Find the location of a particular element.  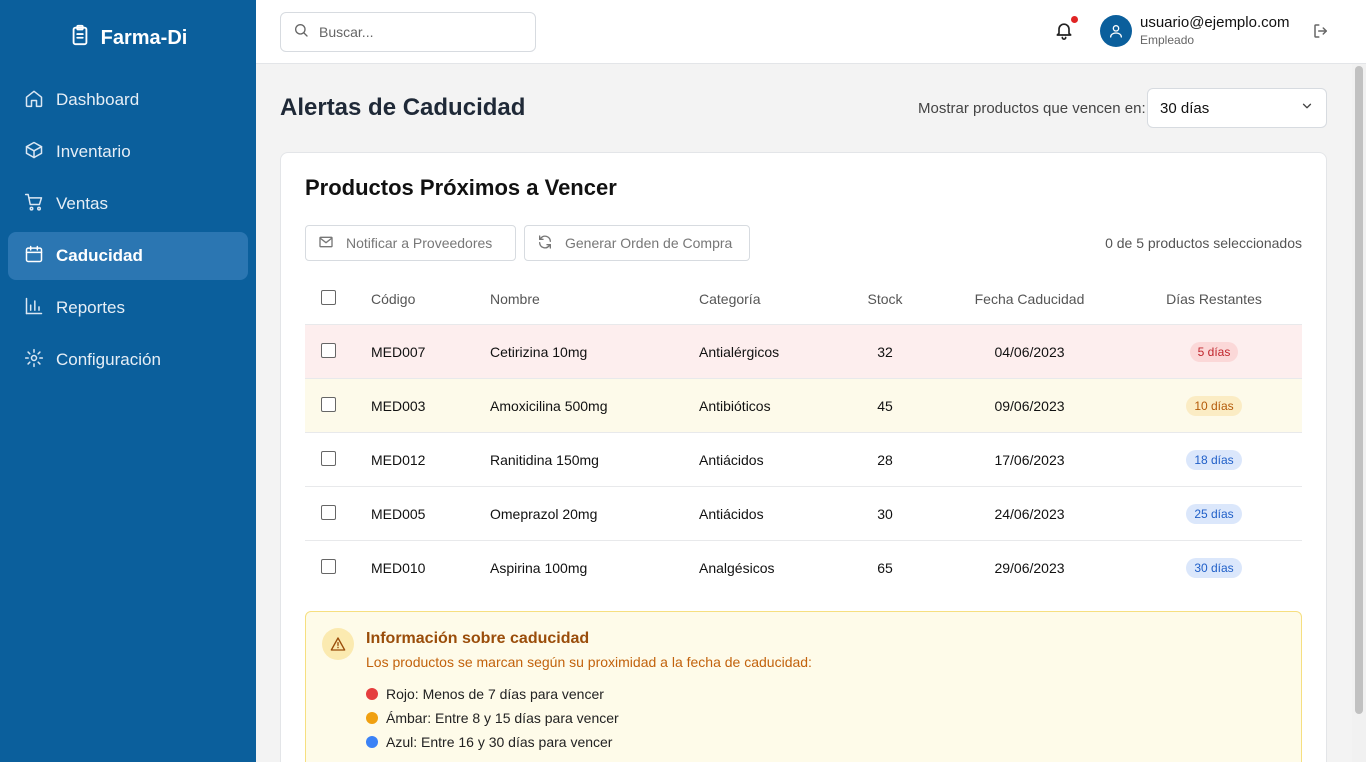

user-menu: usuario@ejemplo.com Empleado is located at coordinates (1194, 30).